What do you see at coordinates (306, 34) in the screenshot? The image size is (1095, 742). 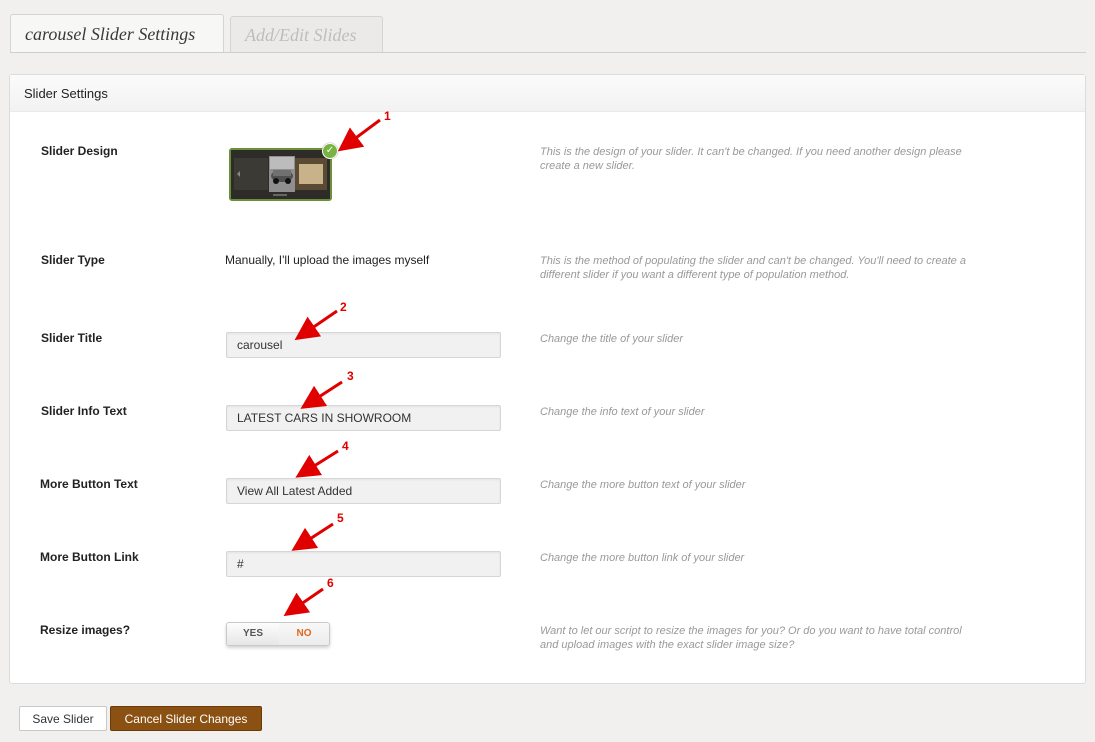 I see `tab-add-edit-slides: Add/Edit Slides` at bounding box center [306, 34].